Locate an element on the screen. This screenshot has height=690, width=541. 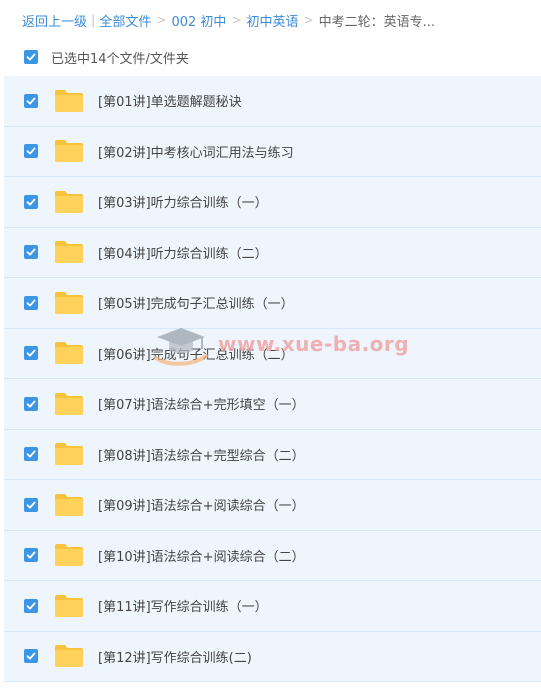
breadcrumb-english: 初中英语 is located at coordinates (273, 20).